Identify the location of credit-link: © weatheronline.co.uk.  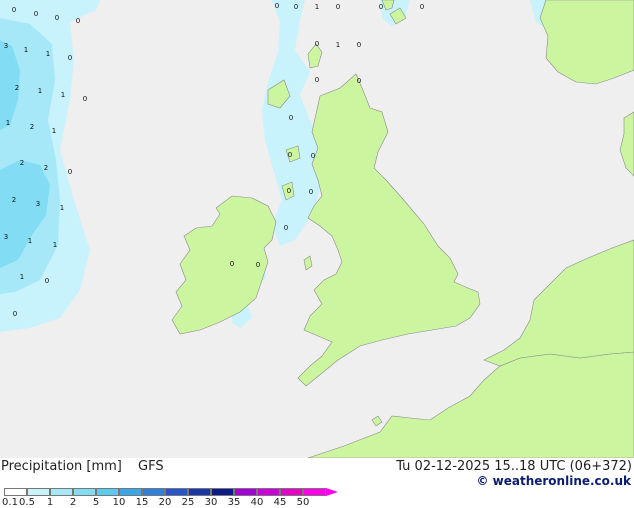
(553, 481).